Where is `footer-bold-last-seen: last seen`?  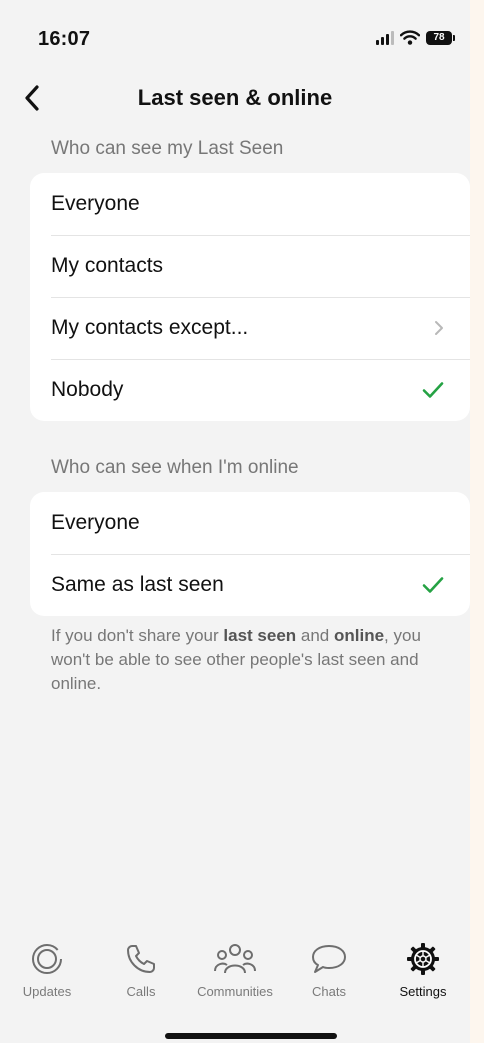
footer-bold-last-seen: last seen is located at coordinates (260, 635).